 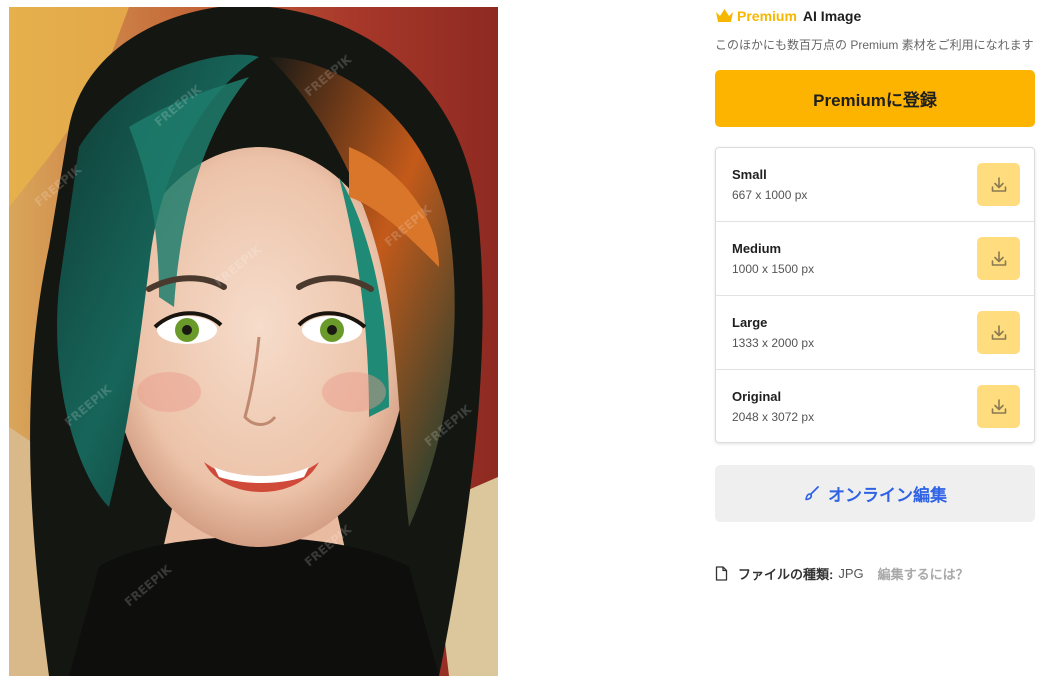 What do you see at coordinates (757, 248) in the screenshot?
I see `size-name: Medium` at bounding box center [757, 248].